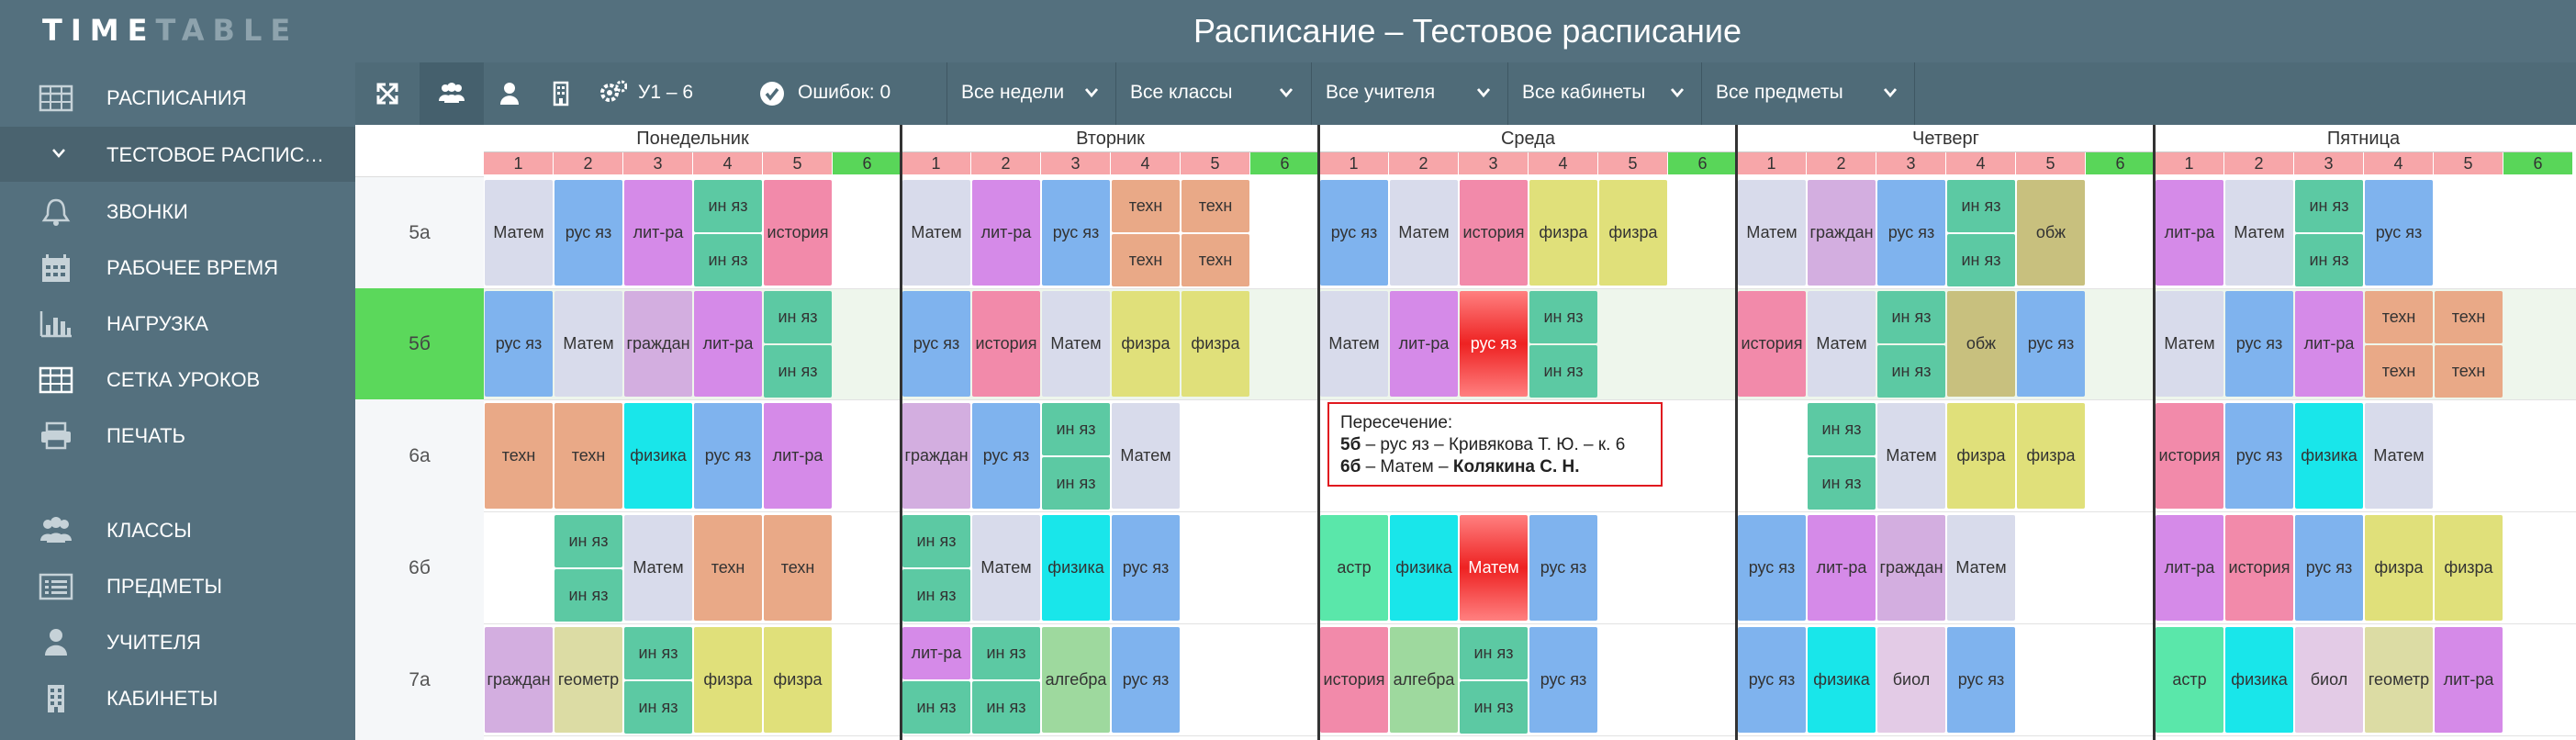 The width and height of the screenshot is (2576, 740). I want to click on expand-button, so click(387, 93).